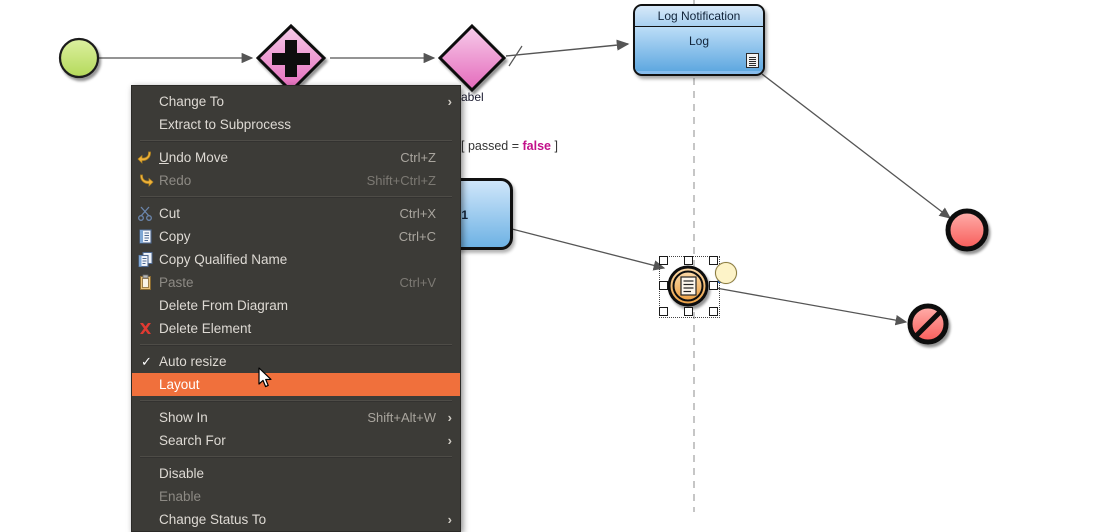 This screenshot has height=532, width=1111. What do you see at coordinates (145, 180) in the screenshot?
I see `redo-icon` at bounding box center [145, 180].